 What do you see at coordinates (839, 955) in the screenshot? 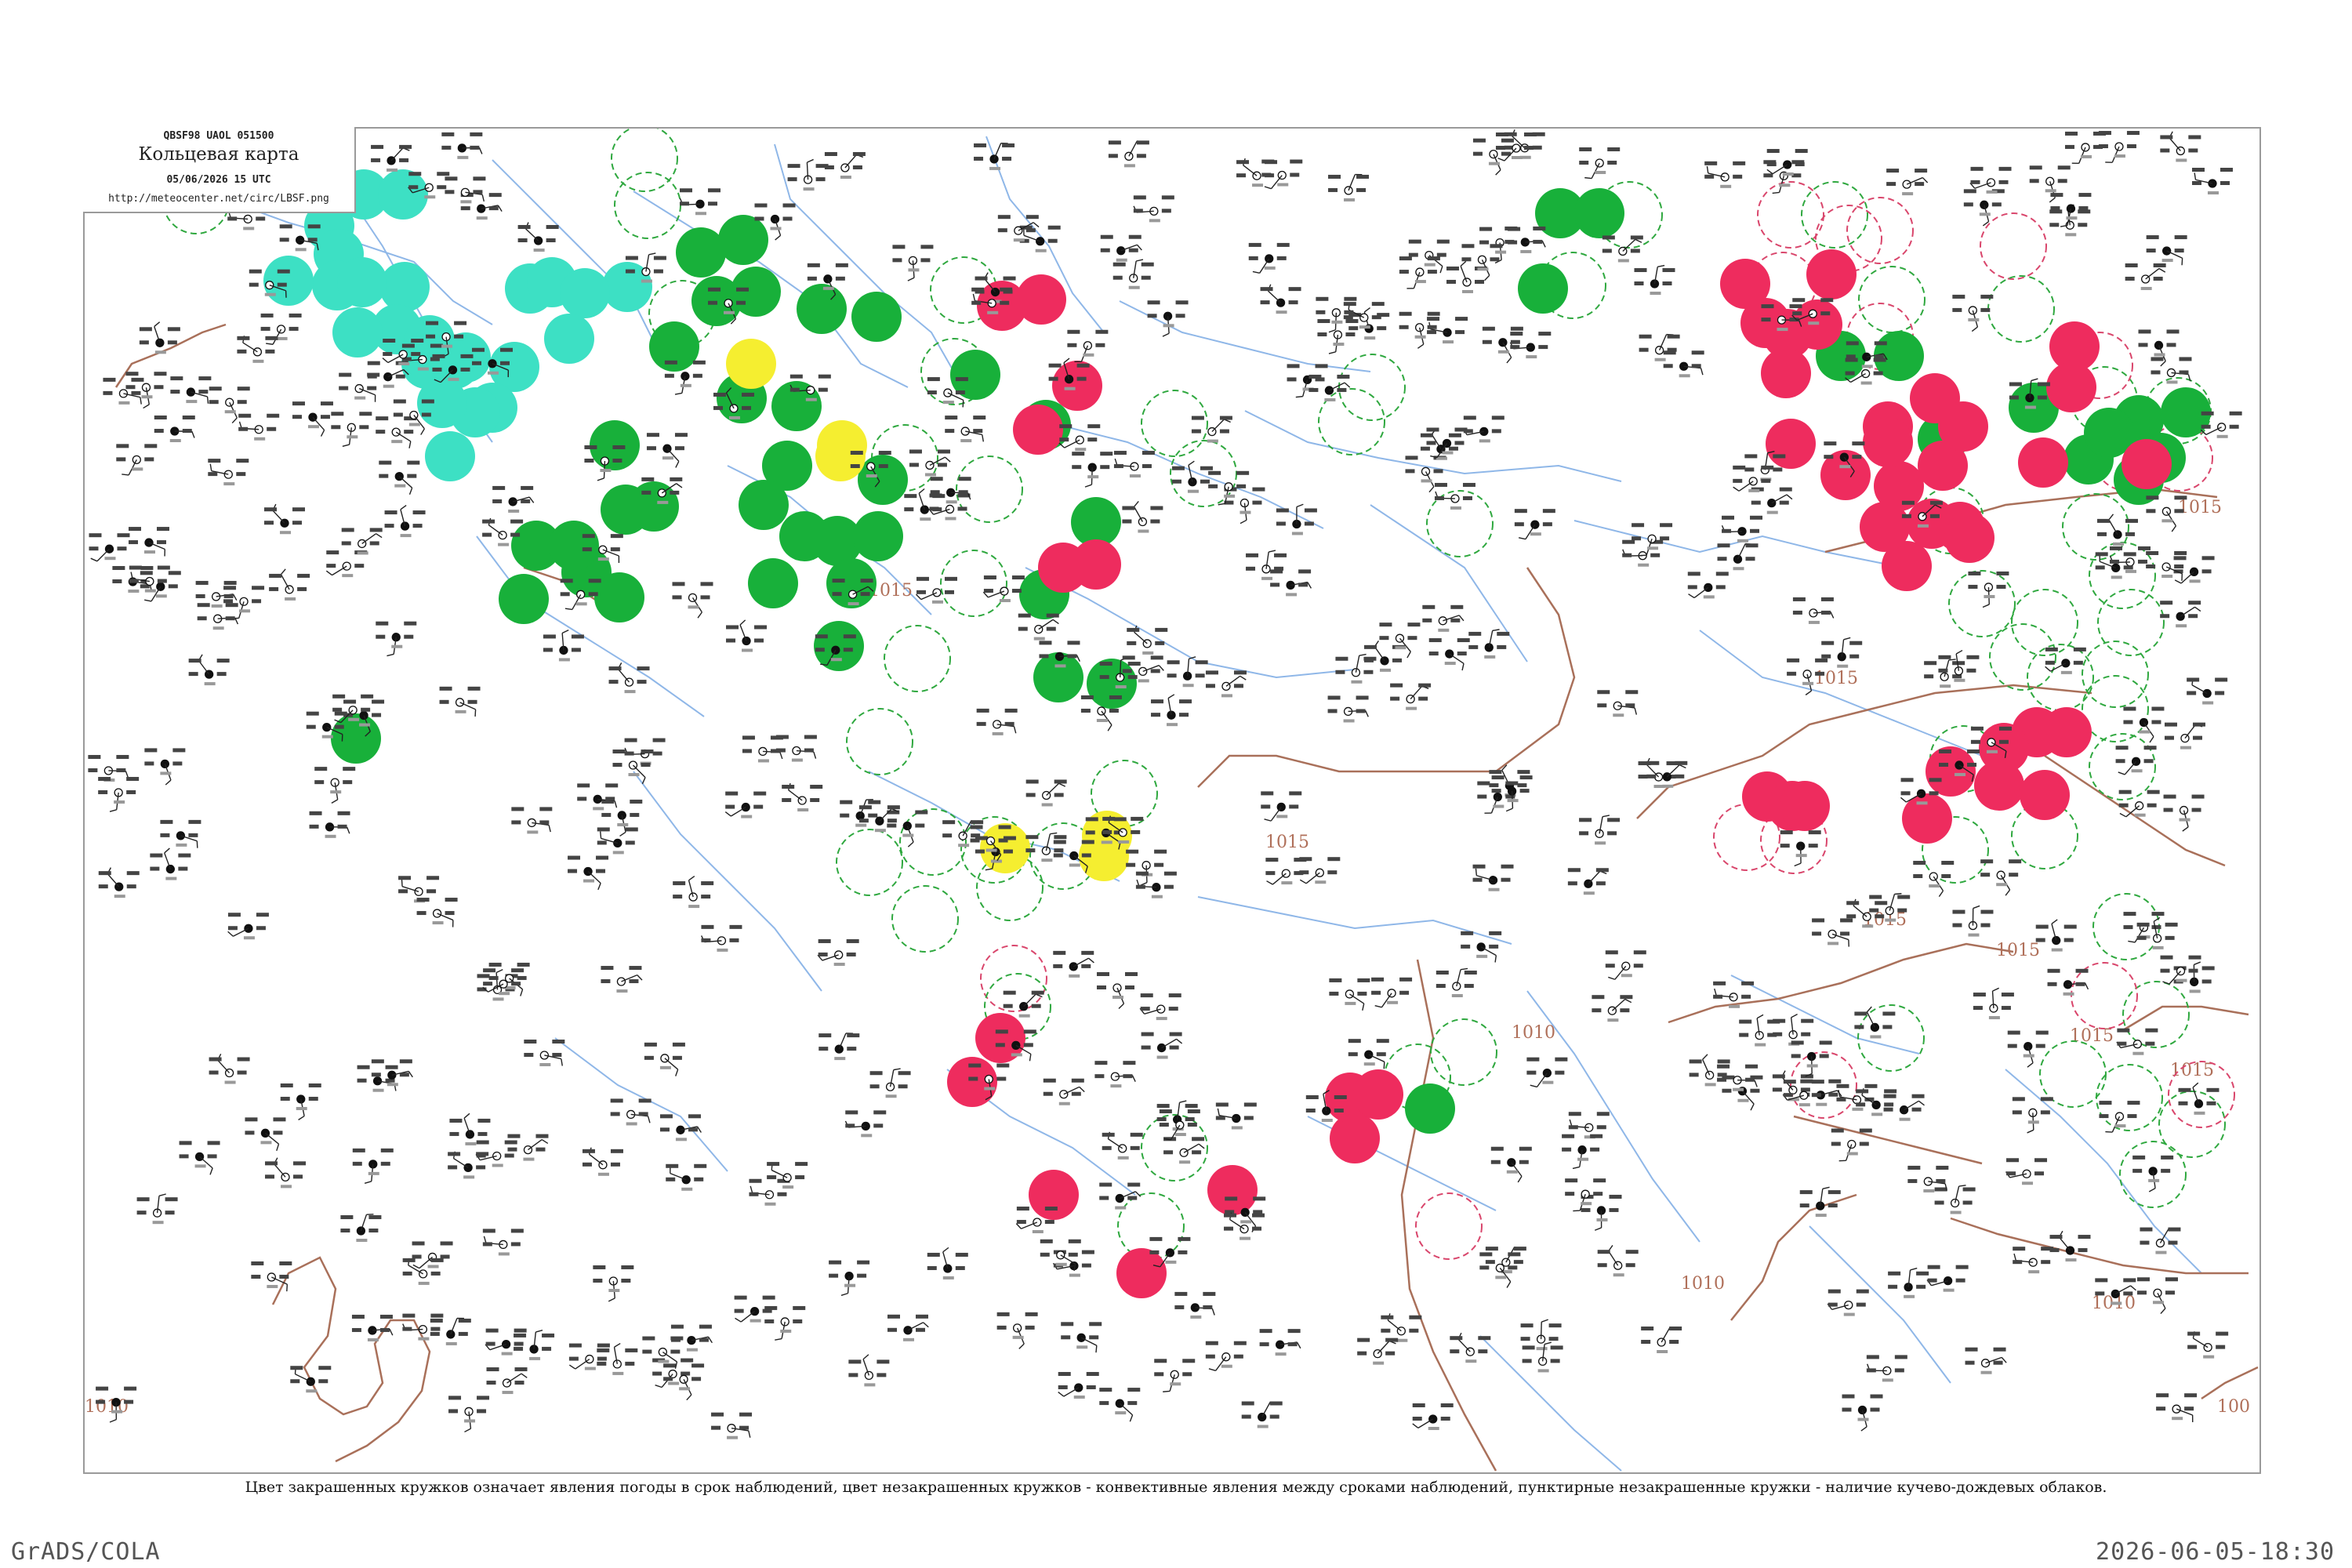
I see `station-circle` at bounding box center [839, 955].